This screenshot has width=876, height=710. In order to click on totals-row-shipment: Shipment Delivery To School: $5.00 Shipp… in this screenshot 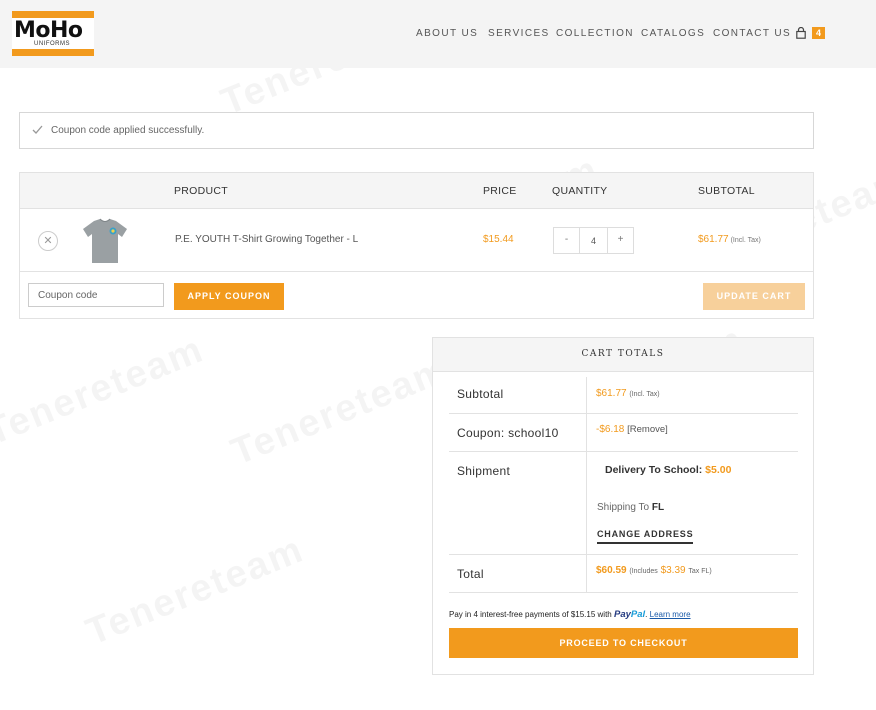, I will do `click(623, 503)`.